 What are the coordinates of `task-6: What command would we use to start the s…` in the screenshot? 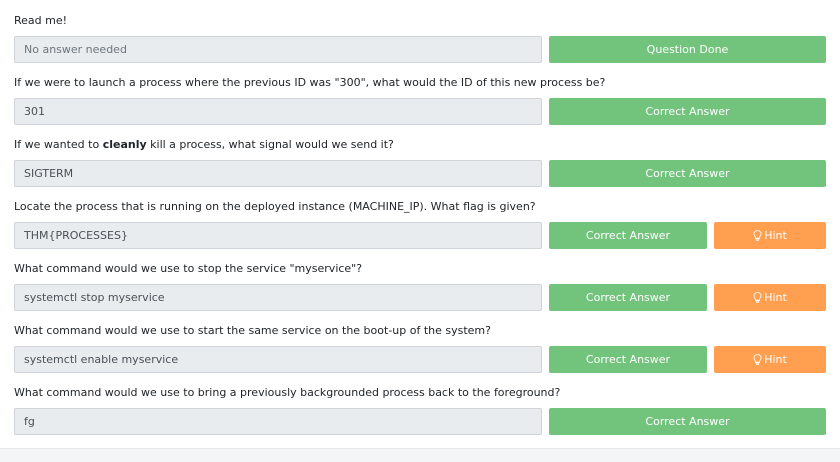 It's located at (420, 355).